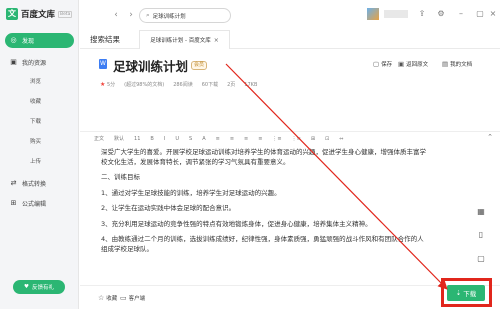  Describe the element at coordinates (13, 62) in the screenshot. I see `folder-icon: ▣` at that location.